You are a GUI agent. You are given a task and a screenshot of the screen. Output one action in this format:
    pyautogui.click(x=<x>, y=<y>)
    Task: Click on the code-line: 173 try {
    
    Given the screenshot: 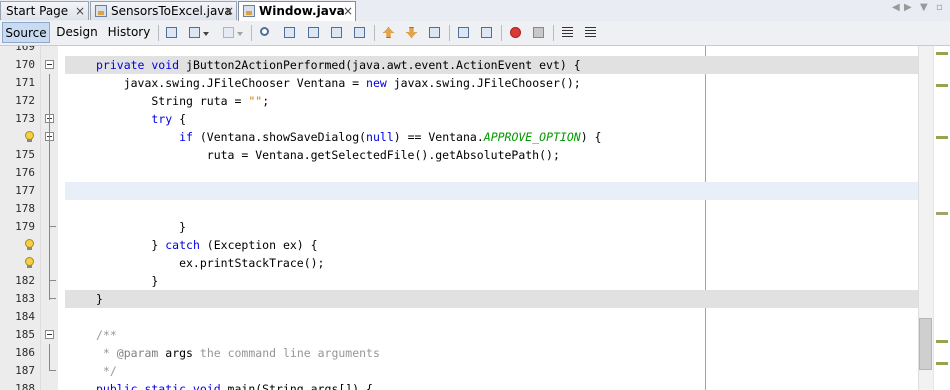 What is the action you would take?
    pyautogui.click(x=459, y=119)
    